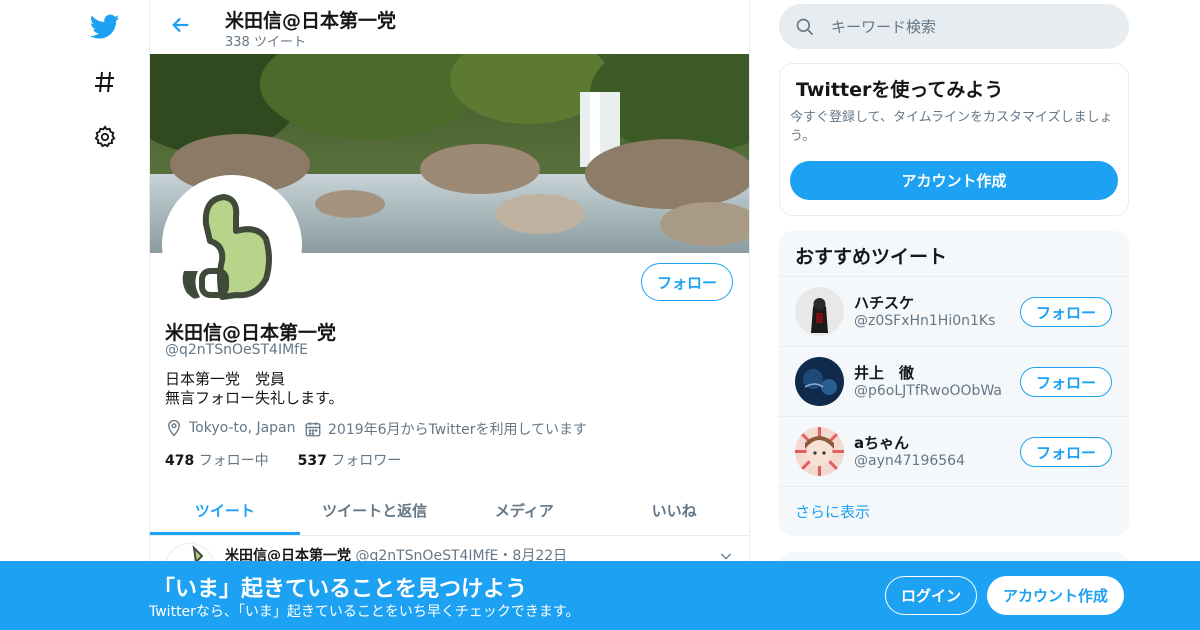  Describe the element at coordinates (883, 26) in the screenshot. I see `search-input: キーワード検索` at that location.